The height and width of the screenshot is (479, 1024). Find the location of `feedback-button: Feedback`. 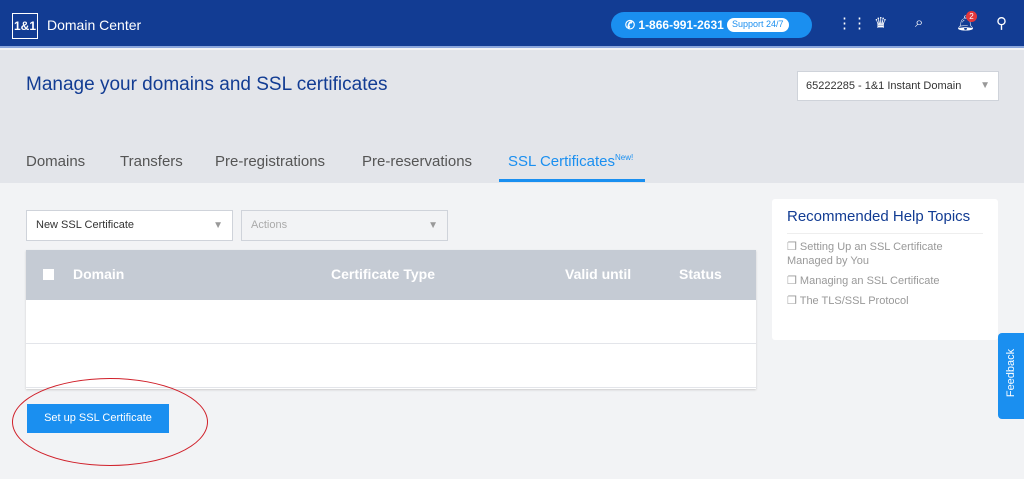

feedback-button: Feedback is located at coordinates (1011, 376).